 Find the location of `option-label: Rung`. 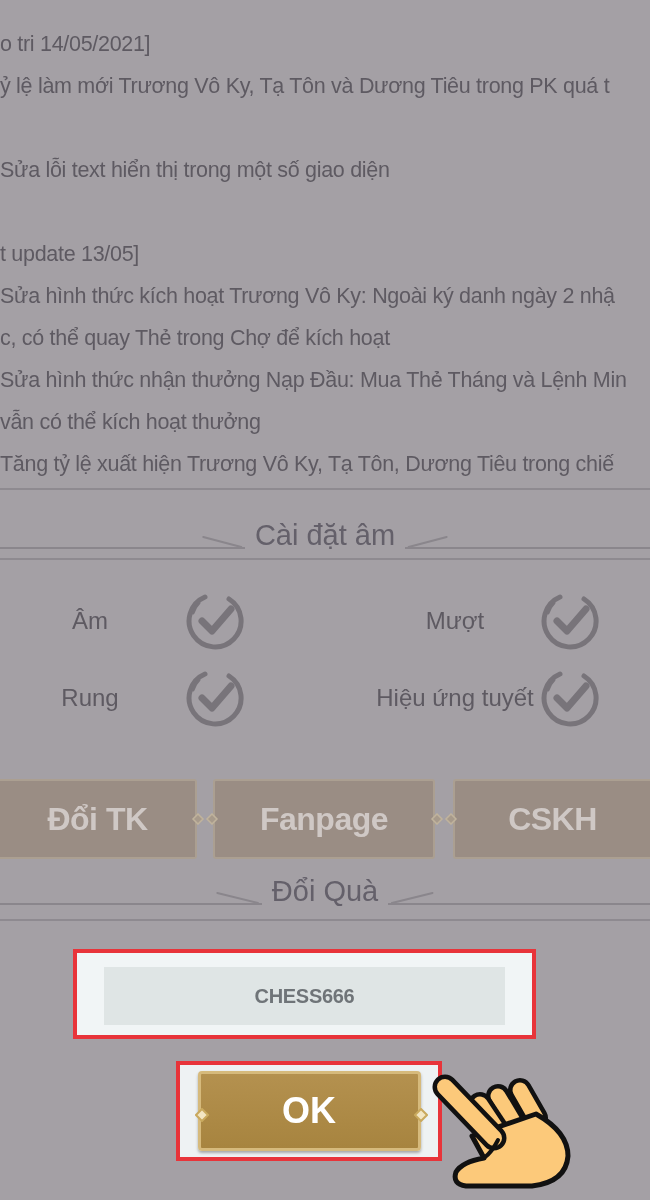

option-label: Rung is located at coordinates (90, 698).